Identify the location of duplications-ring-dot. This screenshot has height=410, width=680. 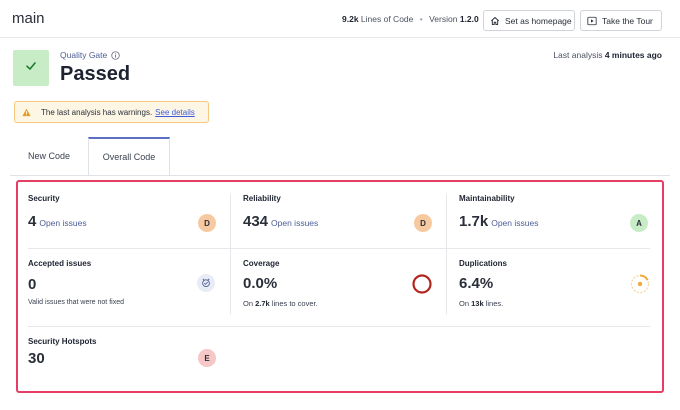
(640, 284).